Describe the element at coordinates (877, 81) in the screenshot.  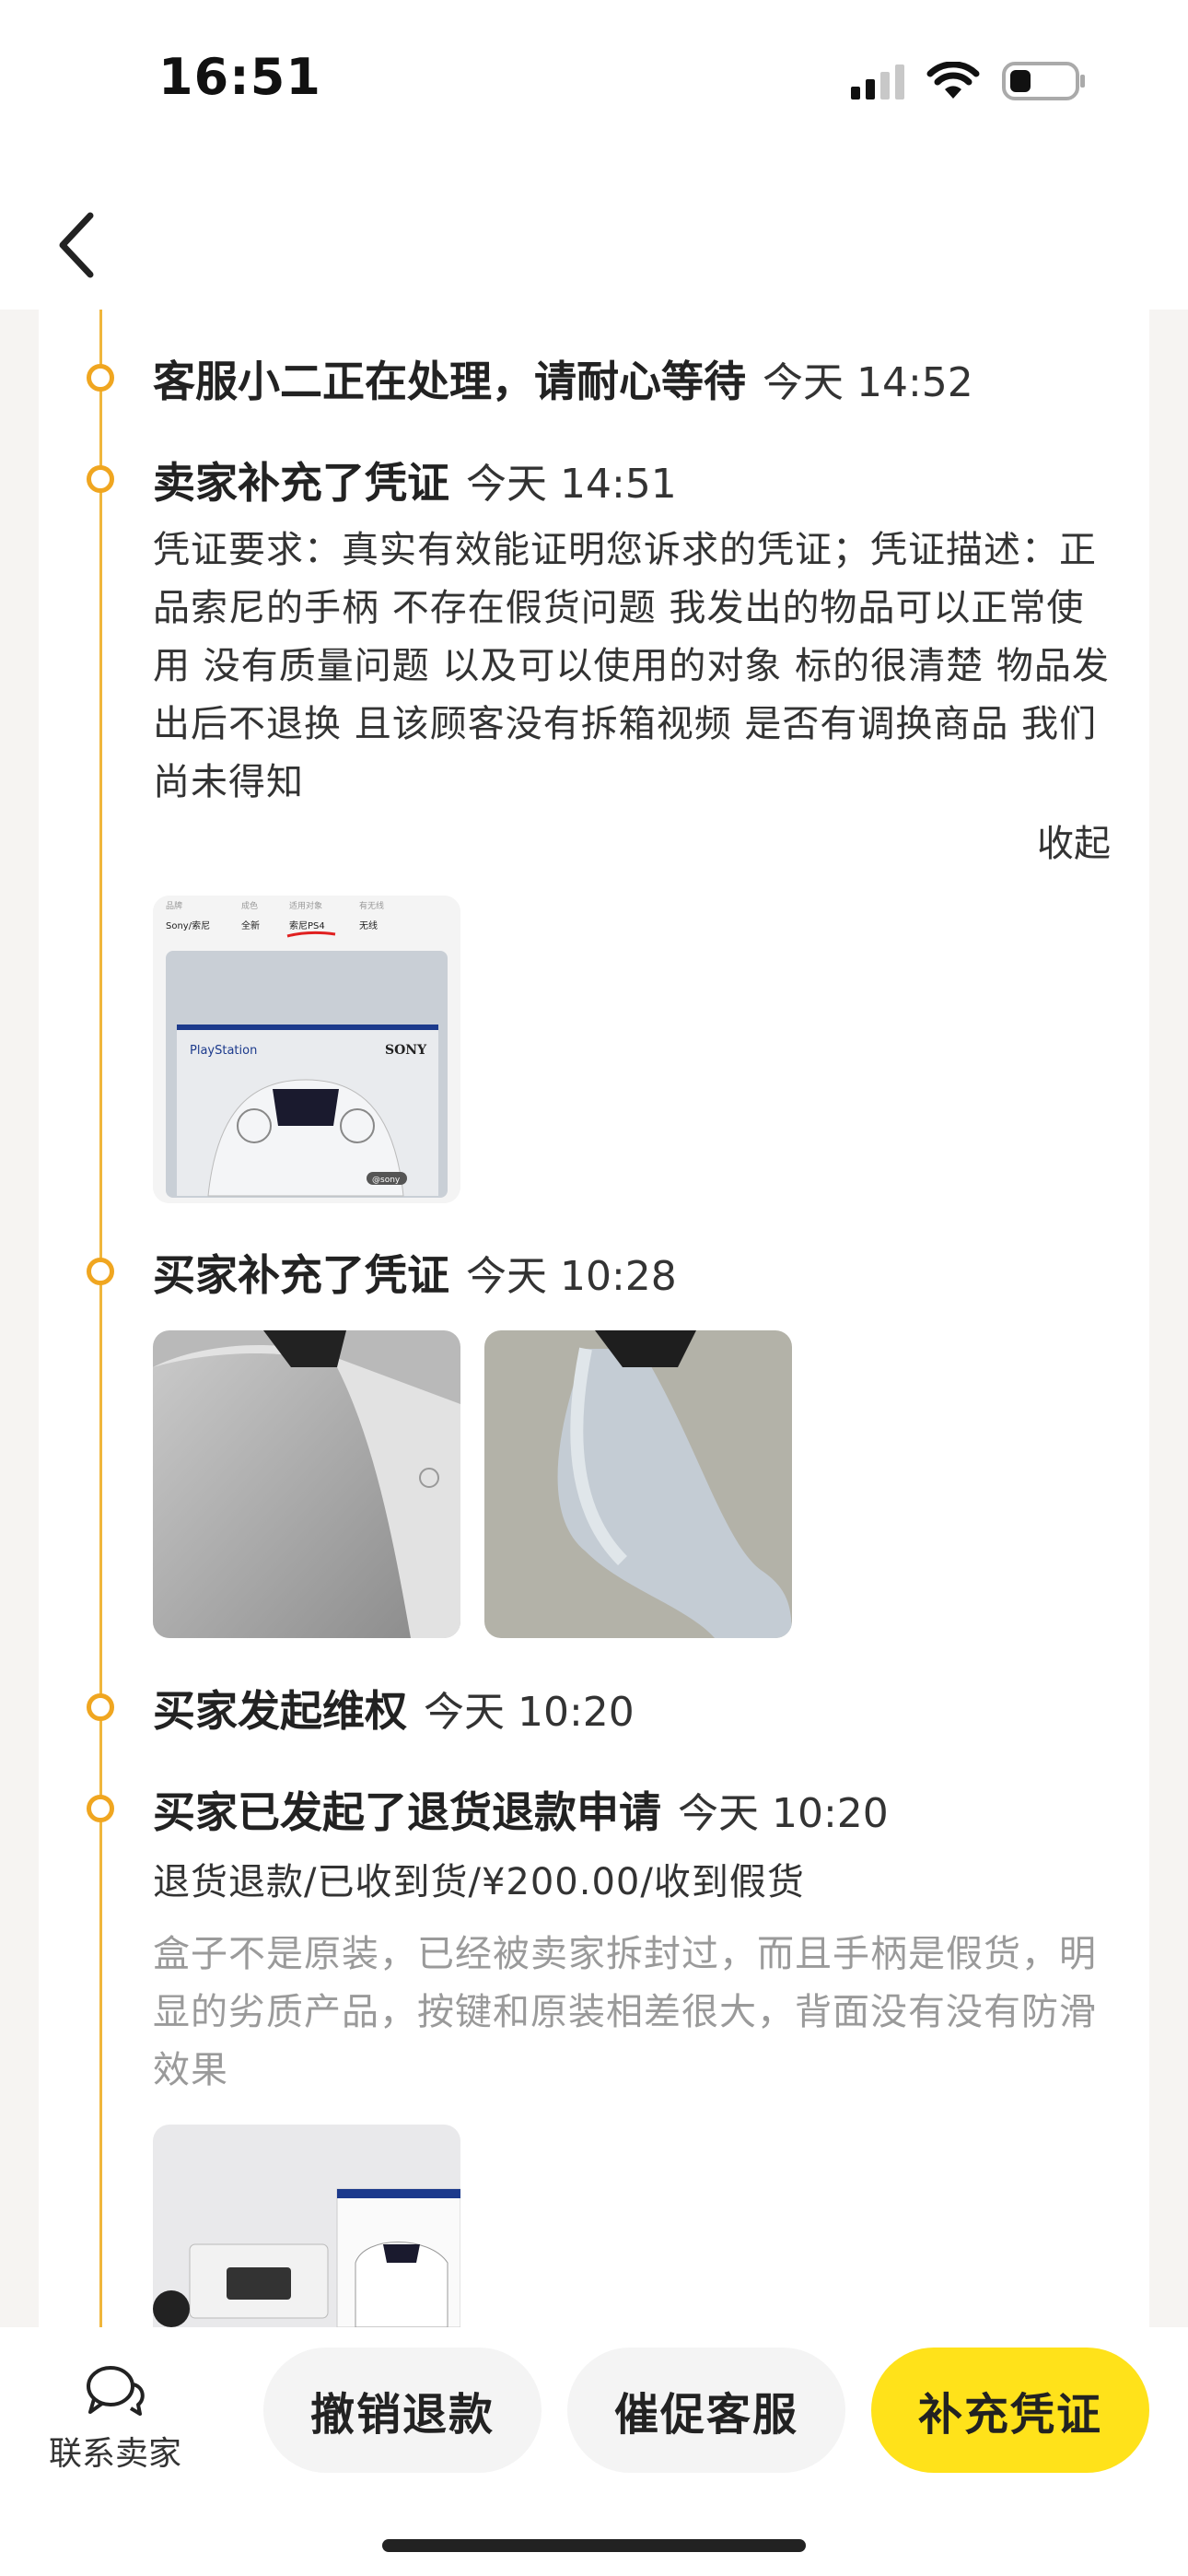
I see `cellular-signal-icon` at that location.